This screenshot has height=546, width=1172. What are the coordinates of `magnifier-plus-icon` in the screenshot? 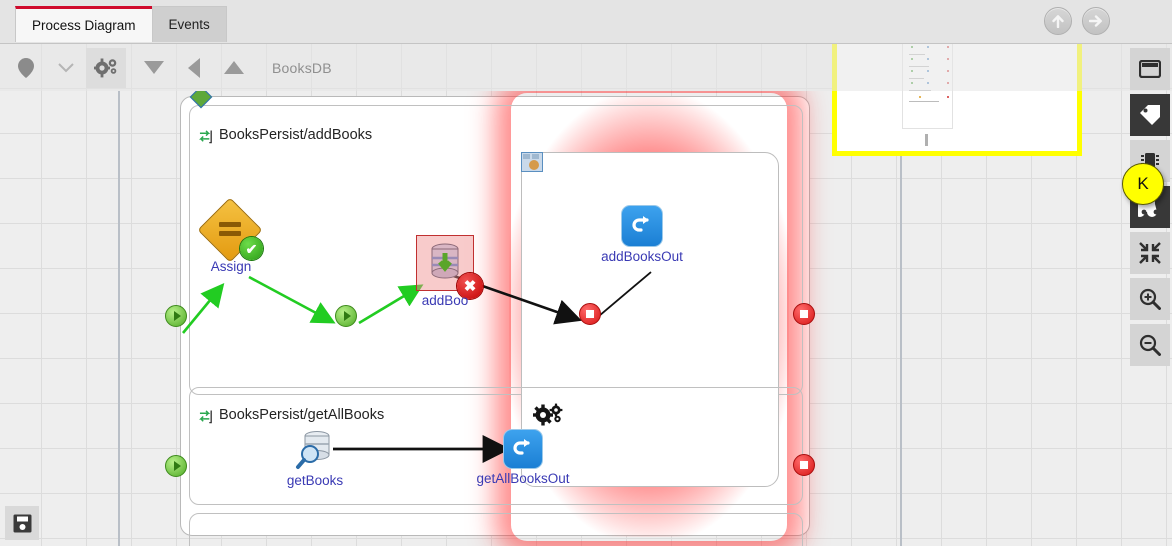 It's located at (1150, 299).